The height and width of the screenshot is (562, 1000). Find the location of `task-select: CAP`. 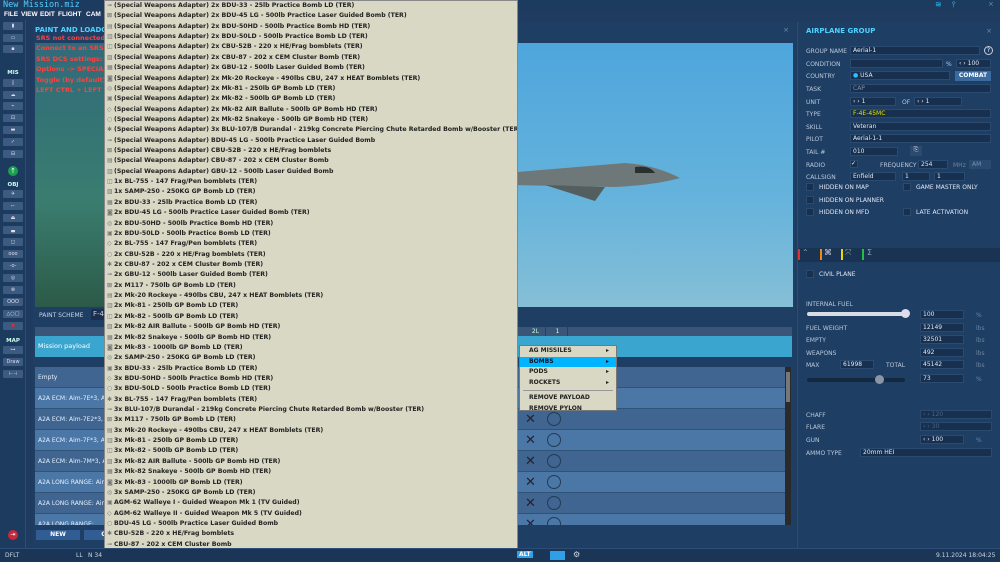

task-select: CAP is located at coordinates (920, 88).